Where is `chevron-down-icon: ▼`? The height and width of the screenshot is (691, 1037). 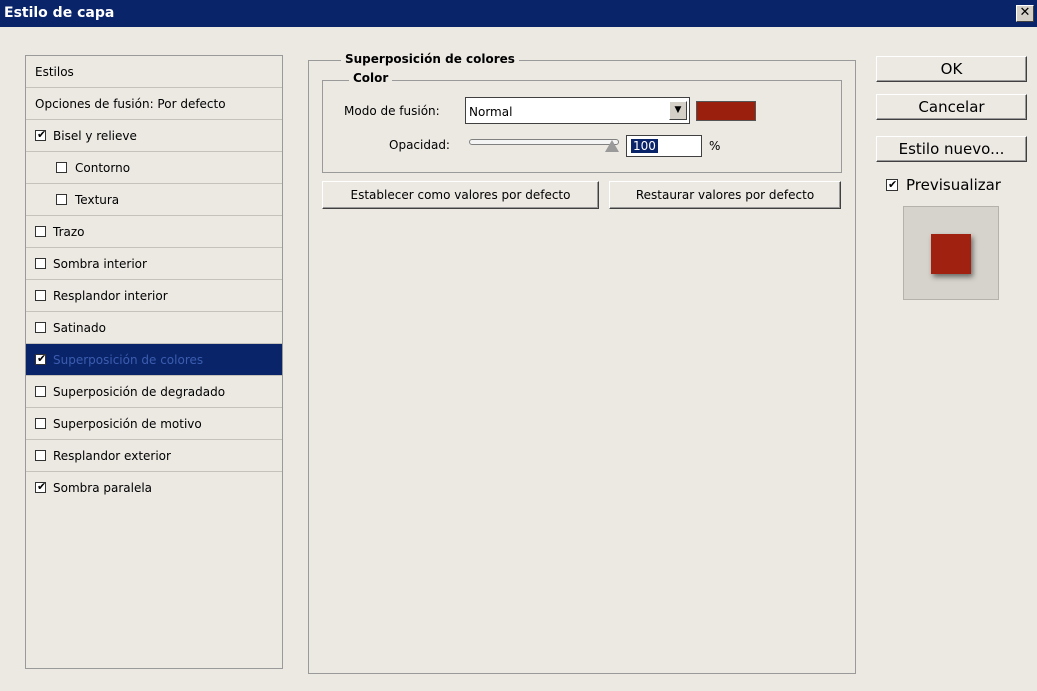 chevron-down-icon: ▼ is located at coordinates (678, 110).